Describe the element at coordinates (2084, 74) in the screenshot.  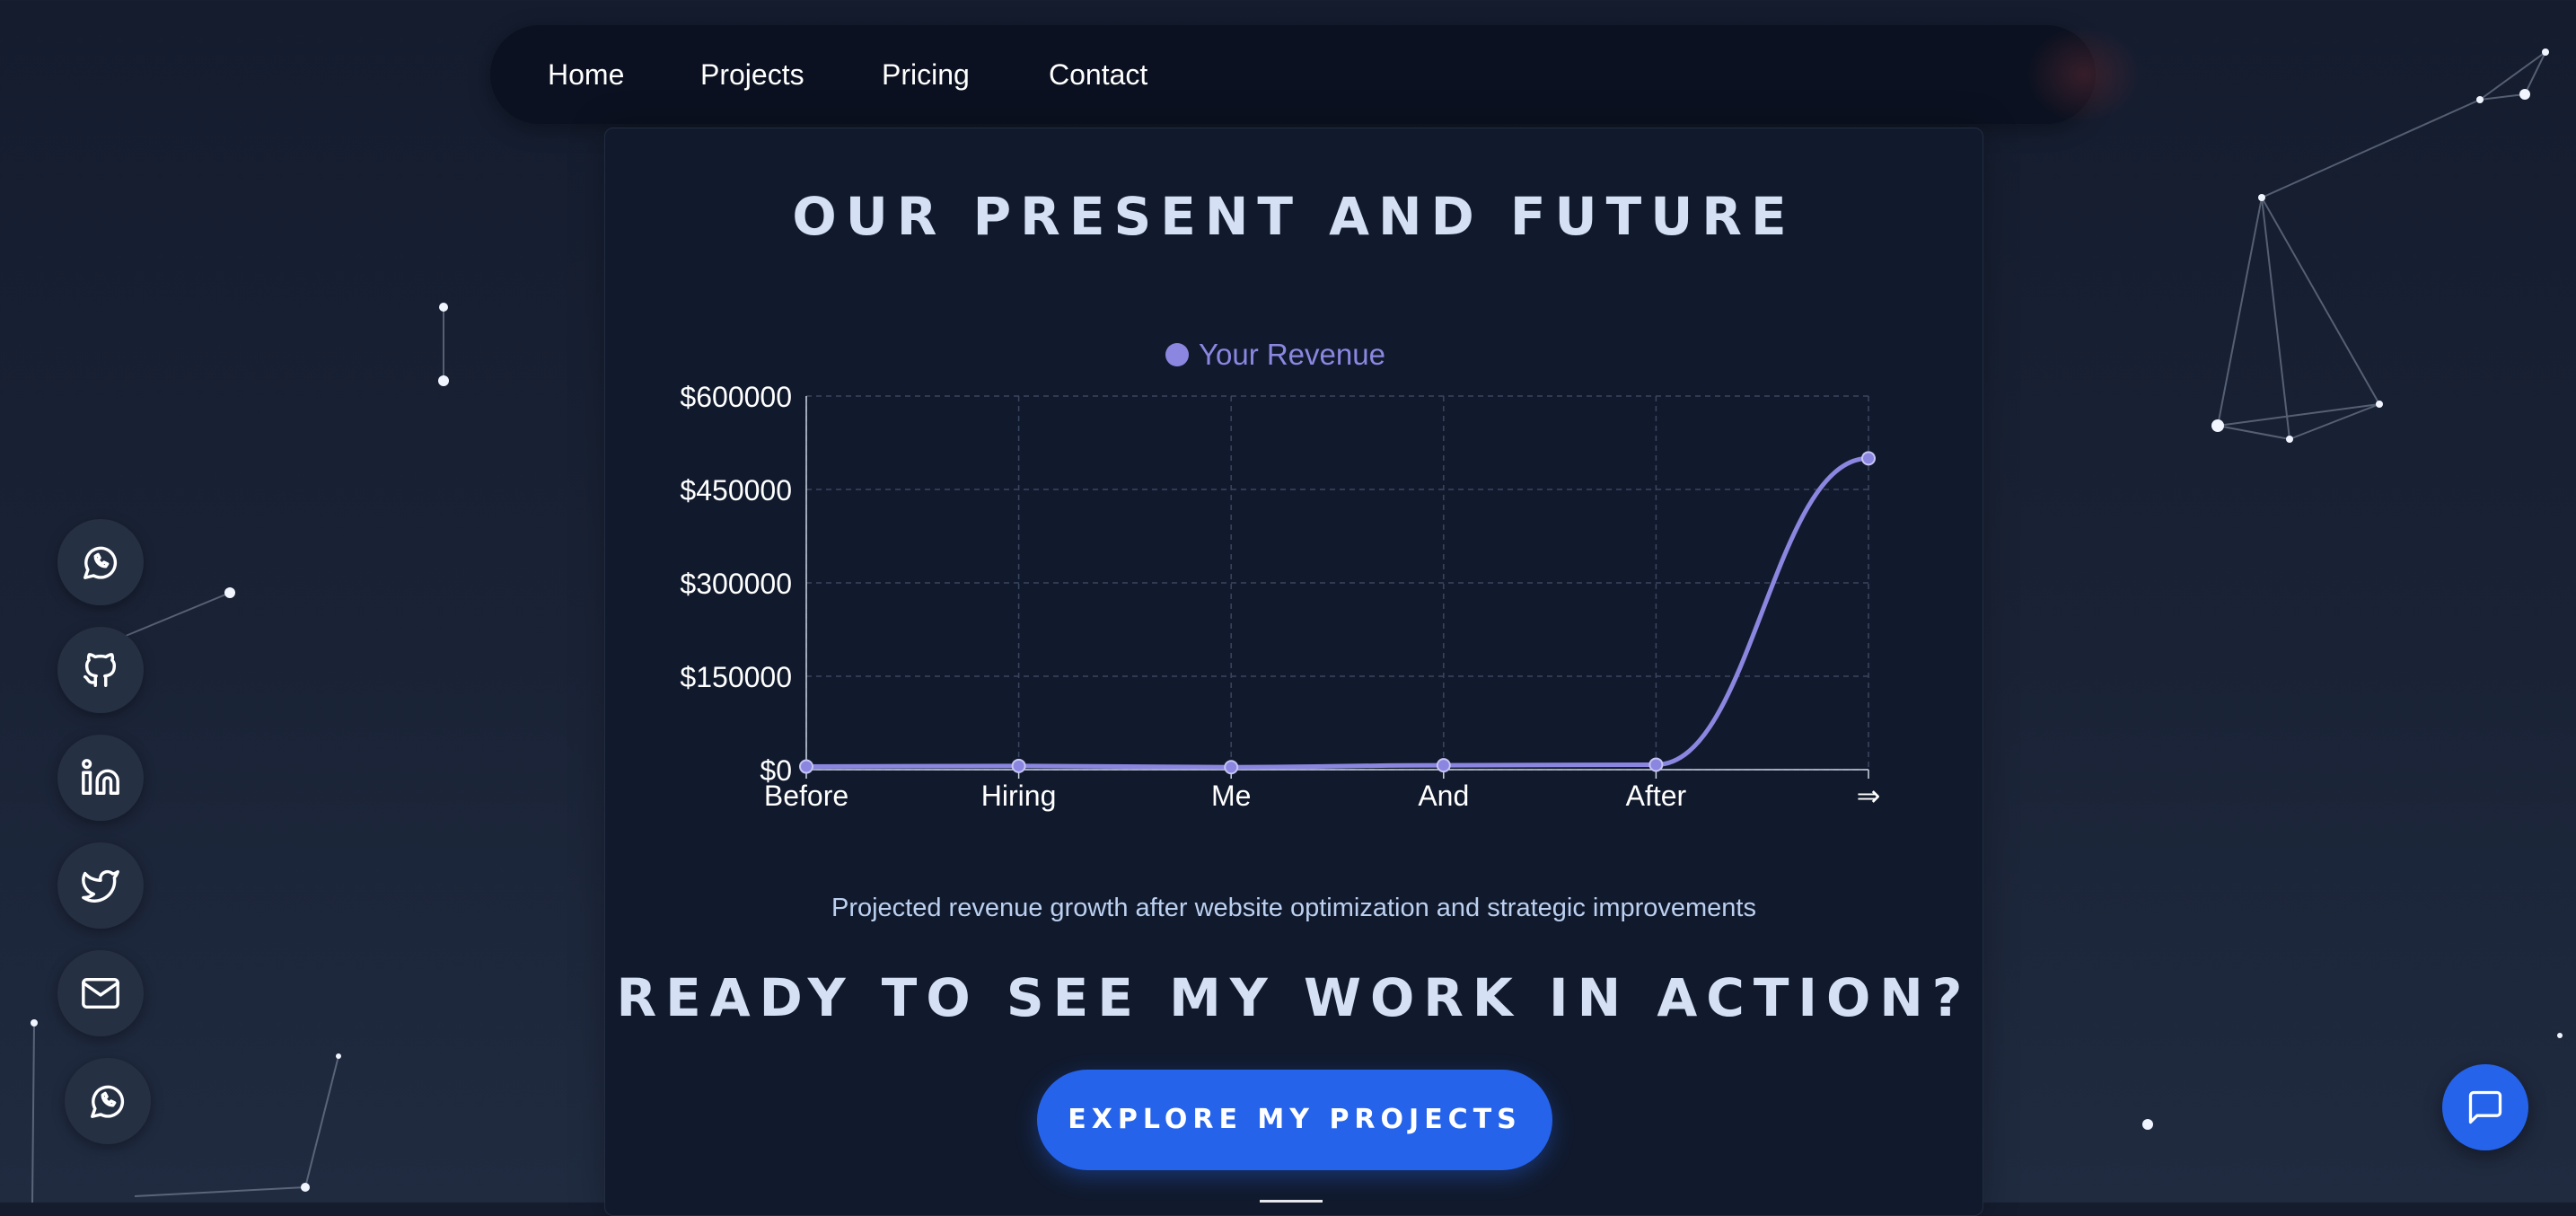
I see `nav-glow-decoration` at that location.